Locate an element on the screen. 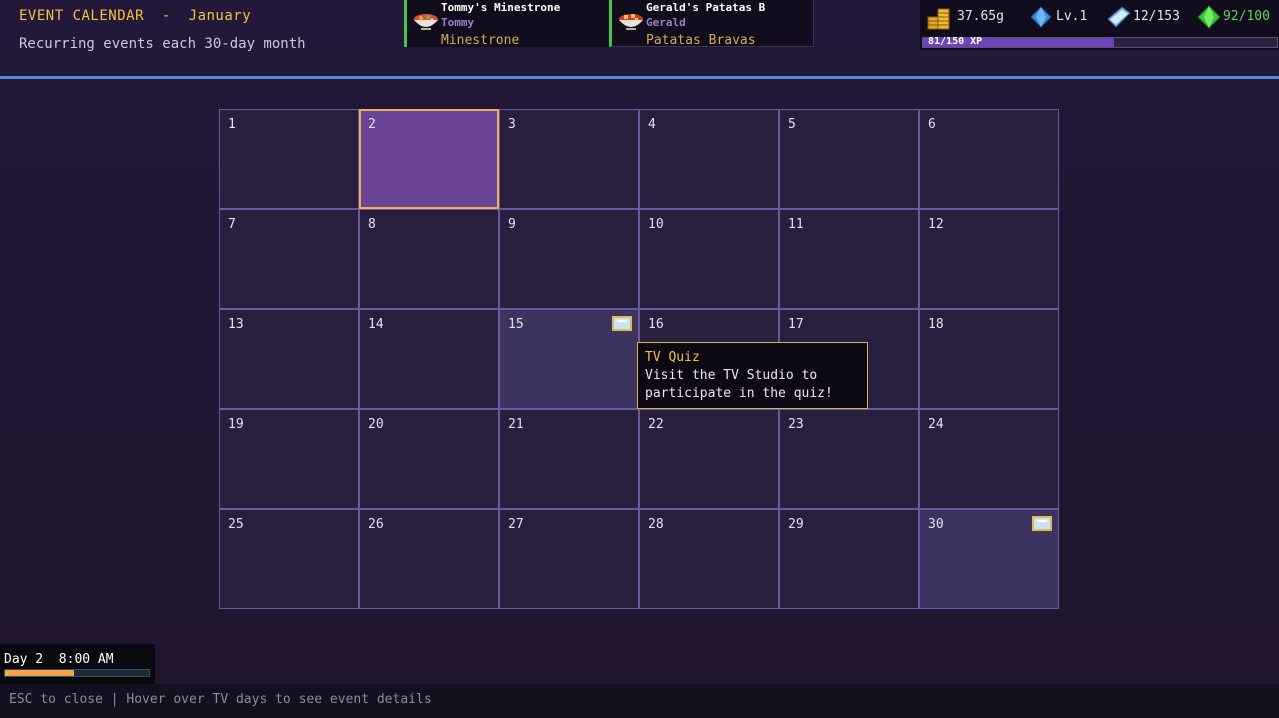 This screenshot has height=718, width=1279. clock-time: Day 2 8:00 AM is located at coordinates (59, 659).